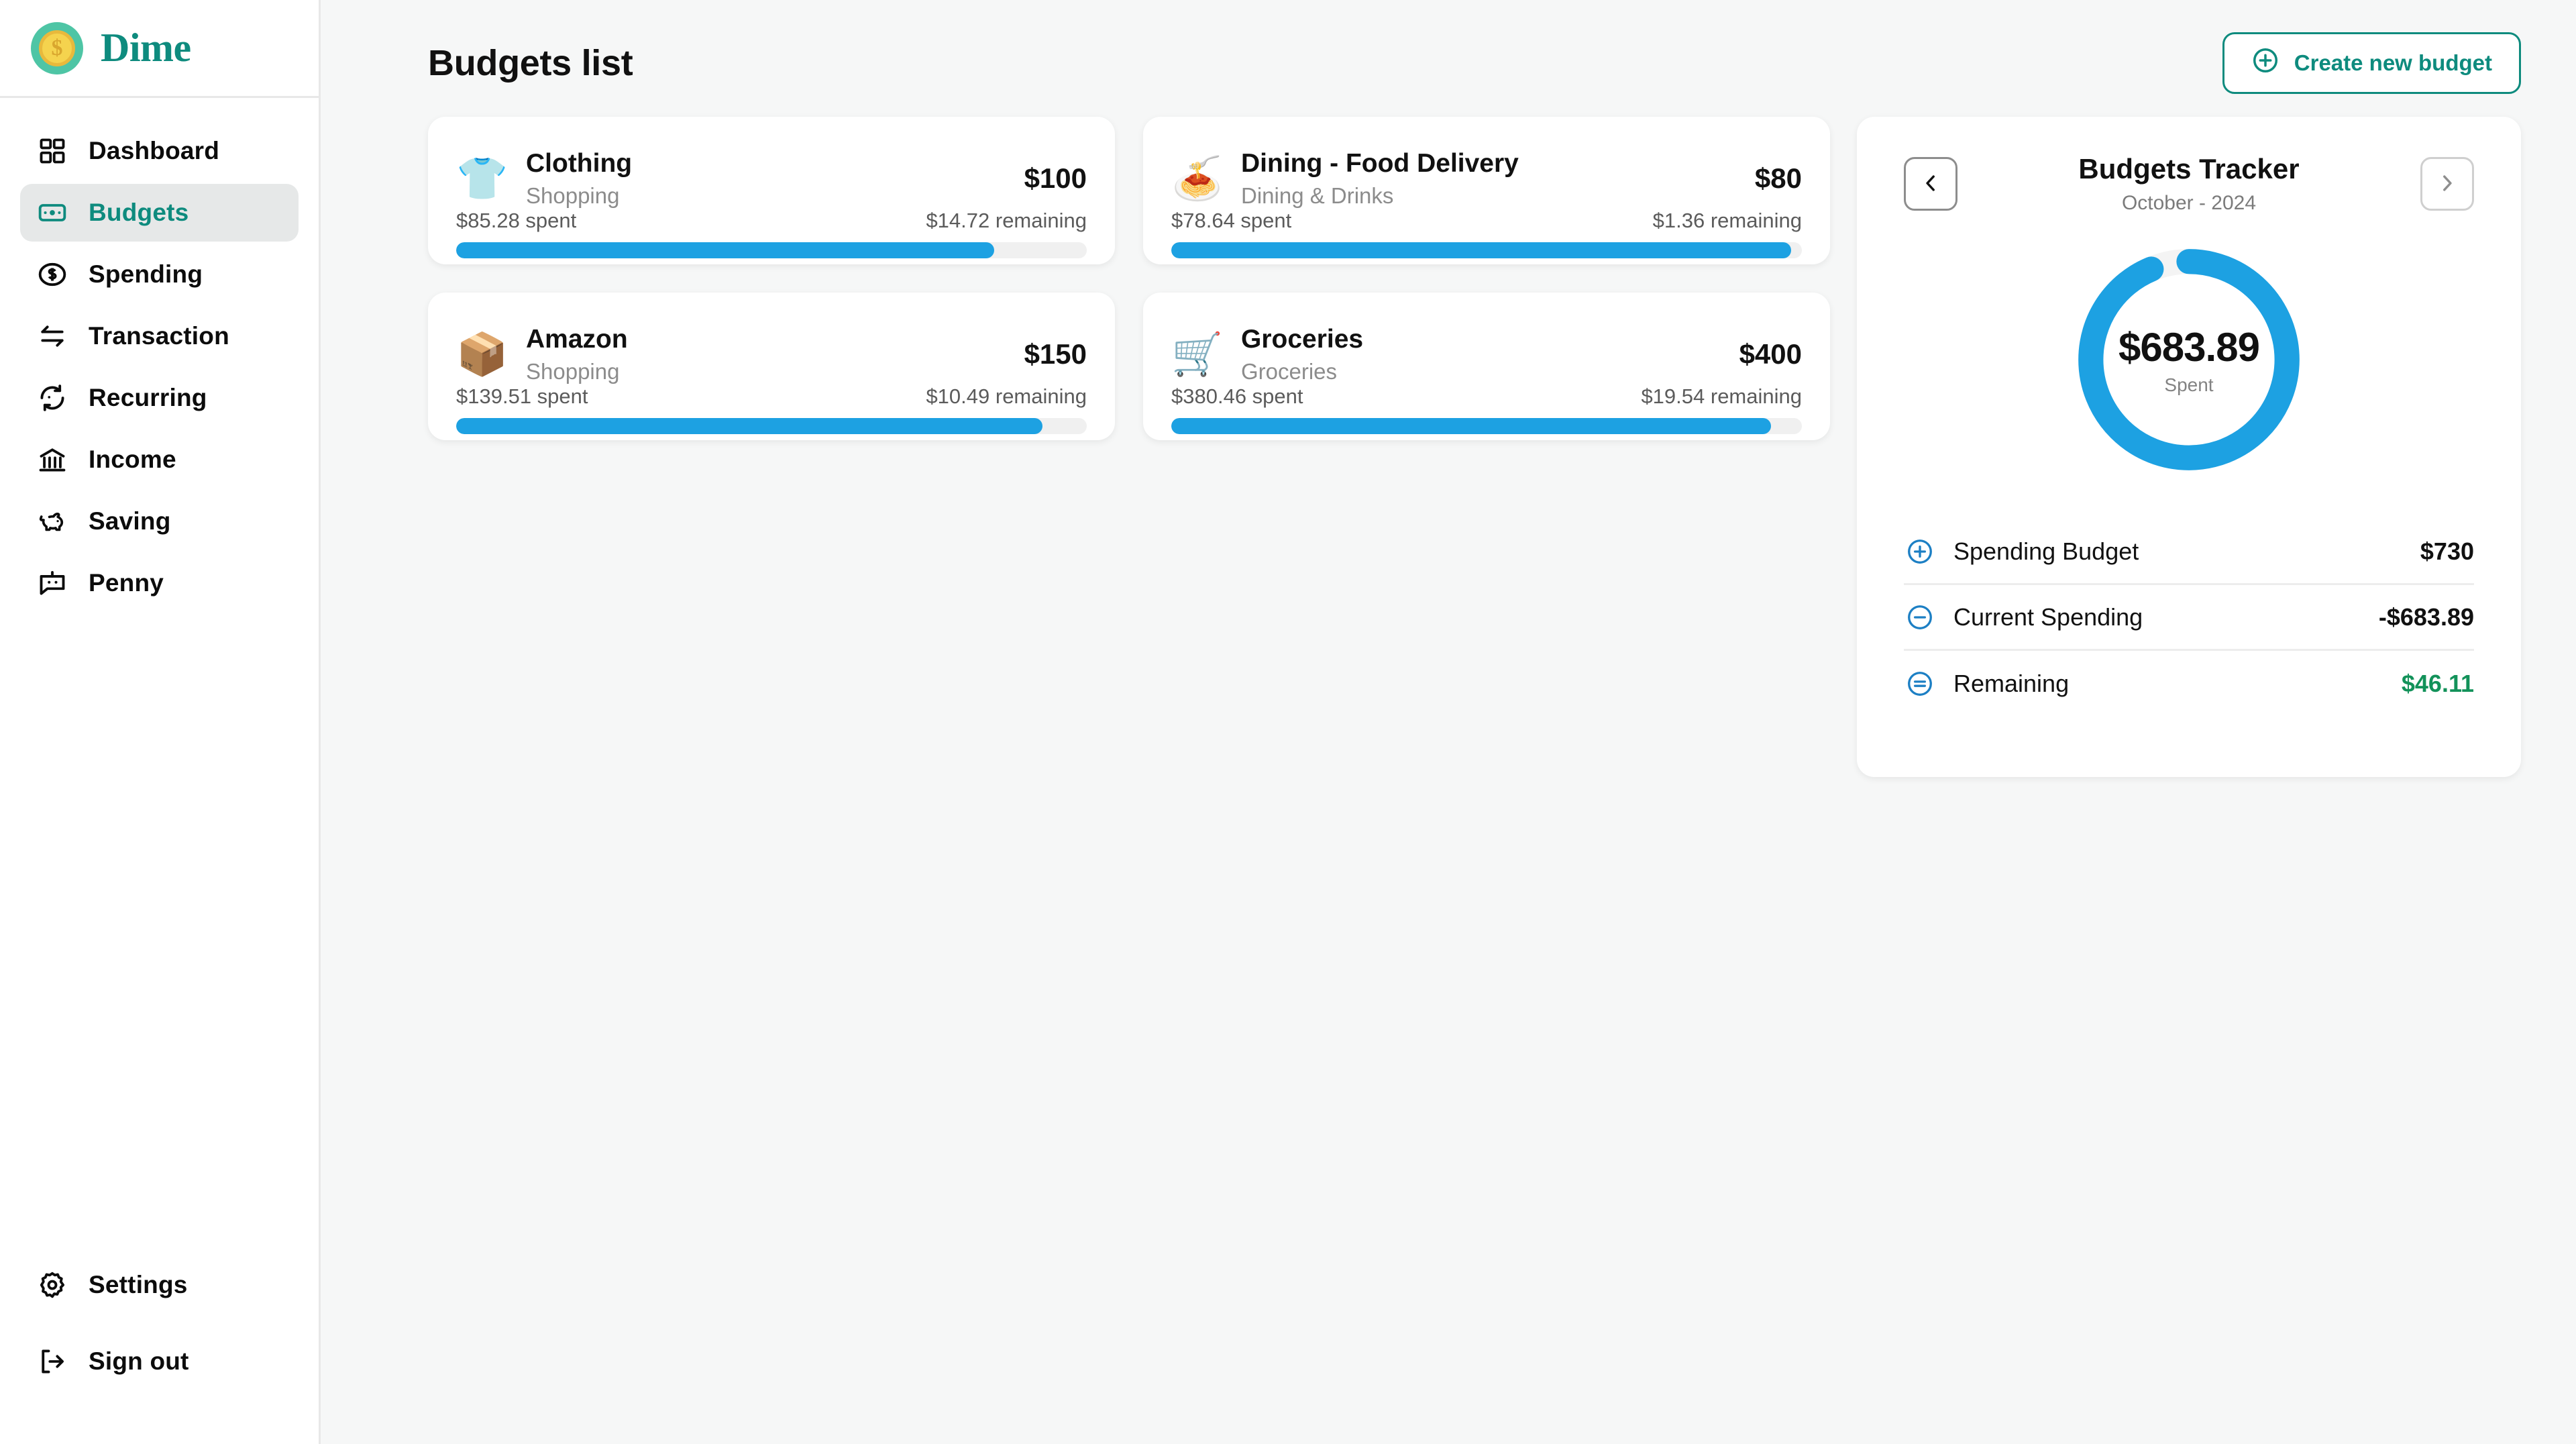 Image resolution: width=2576 pixels, height=1444 pixels. I want to click on sidebar-item-label: Transaction, so click(159, 336).